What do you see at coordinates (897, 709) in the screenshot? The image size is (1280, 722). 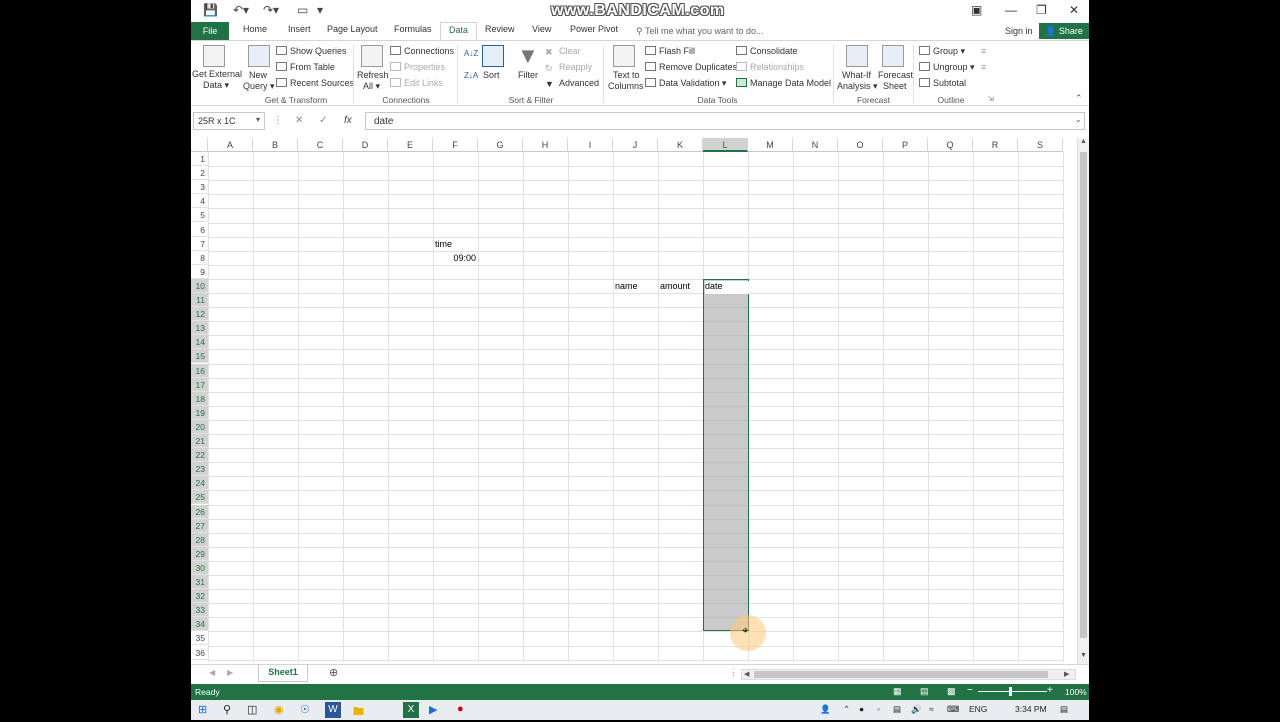 I see `network-icon: ▤` at bounding box center [897, 709].